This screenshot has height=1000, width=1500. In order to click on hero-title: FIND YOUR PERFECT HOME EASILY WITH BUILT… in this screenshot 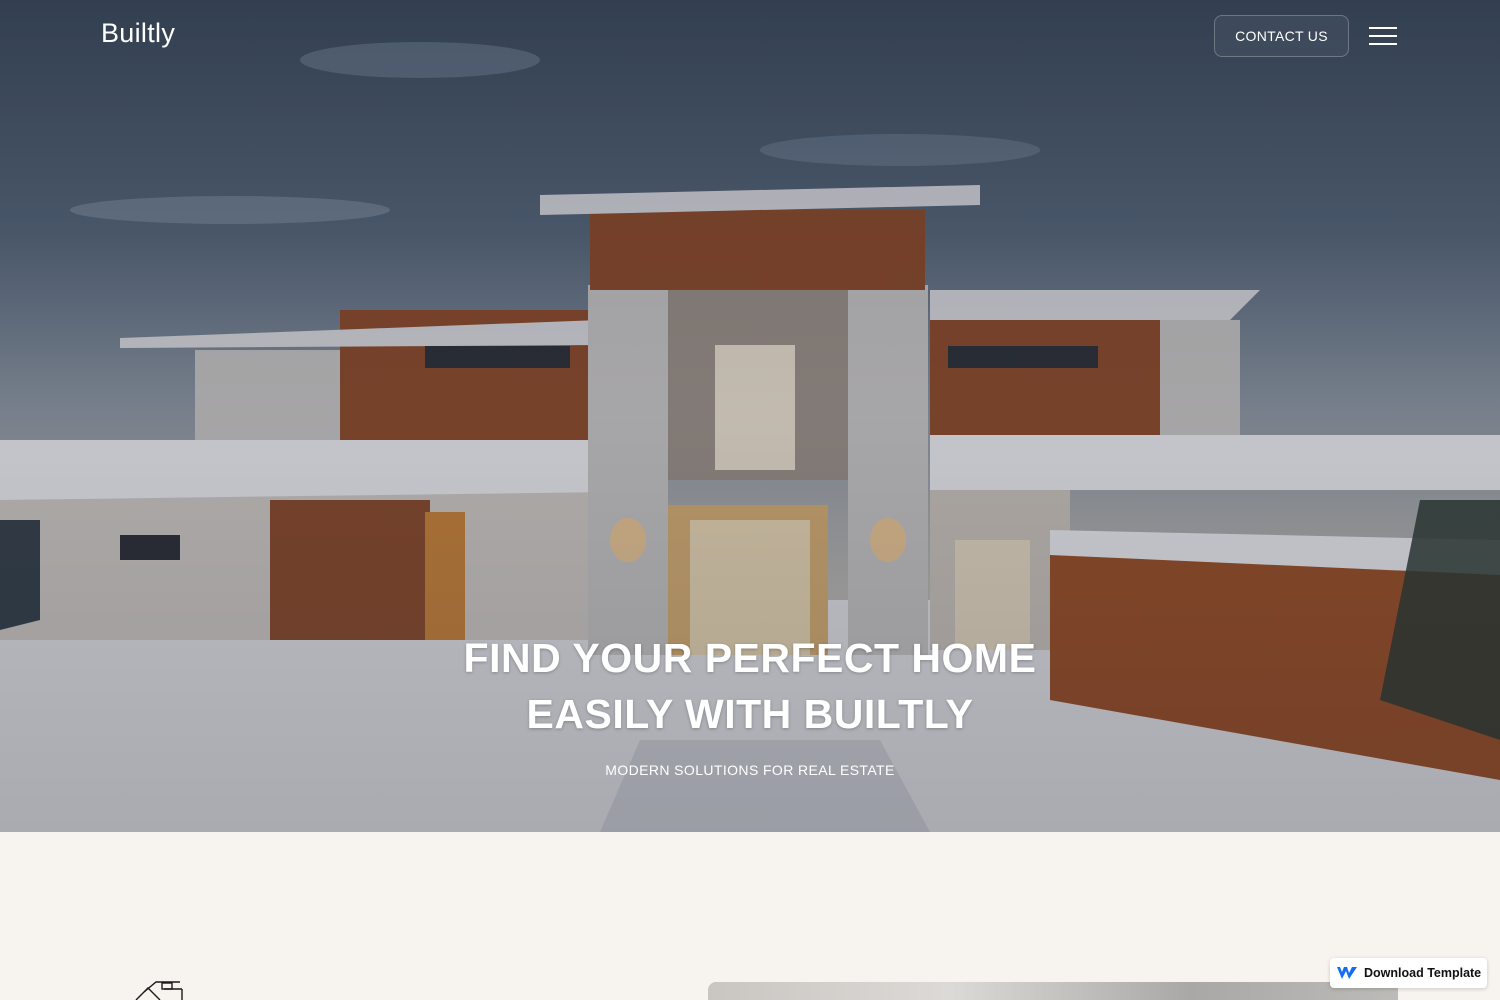, I will do `click(750, 686)`.